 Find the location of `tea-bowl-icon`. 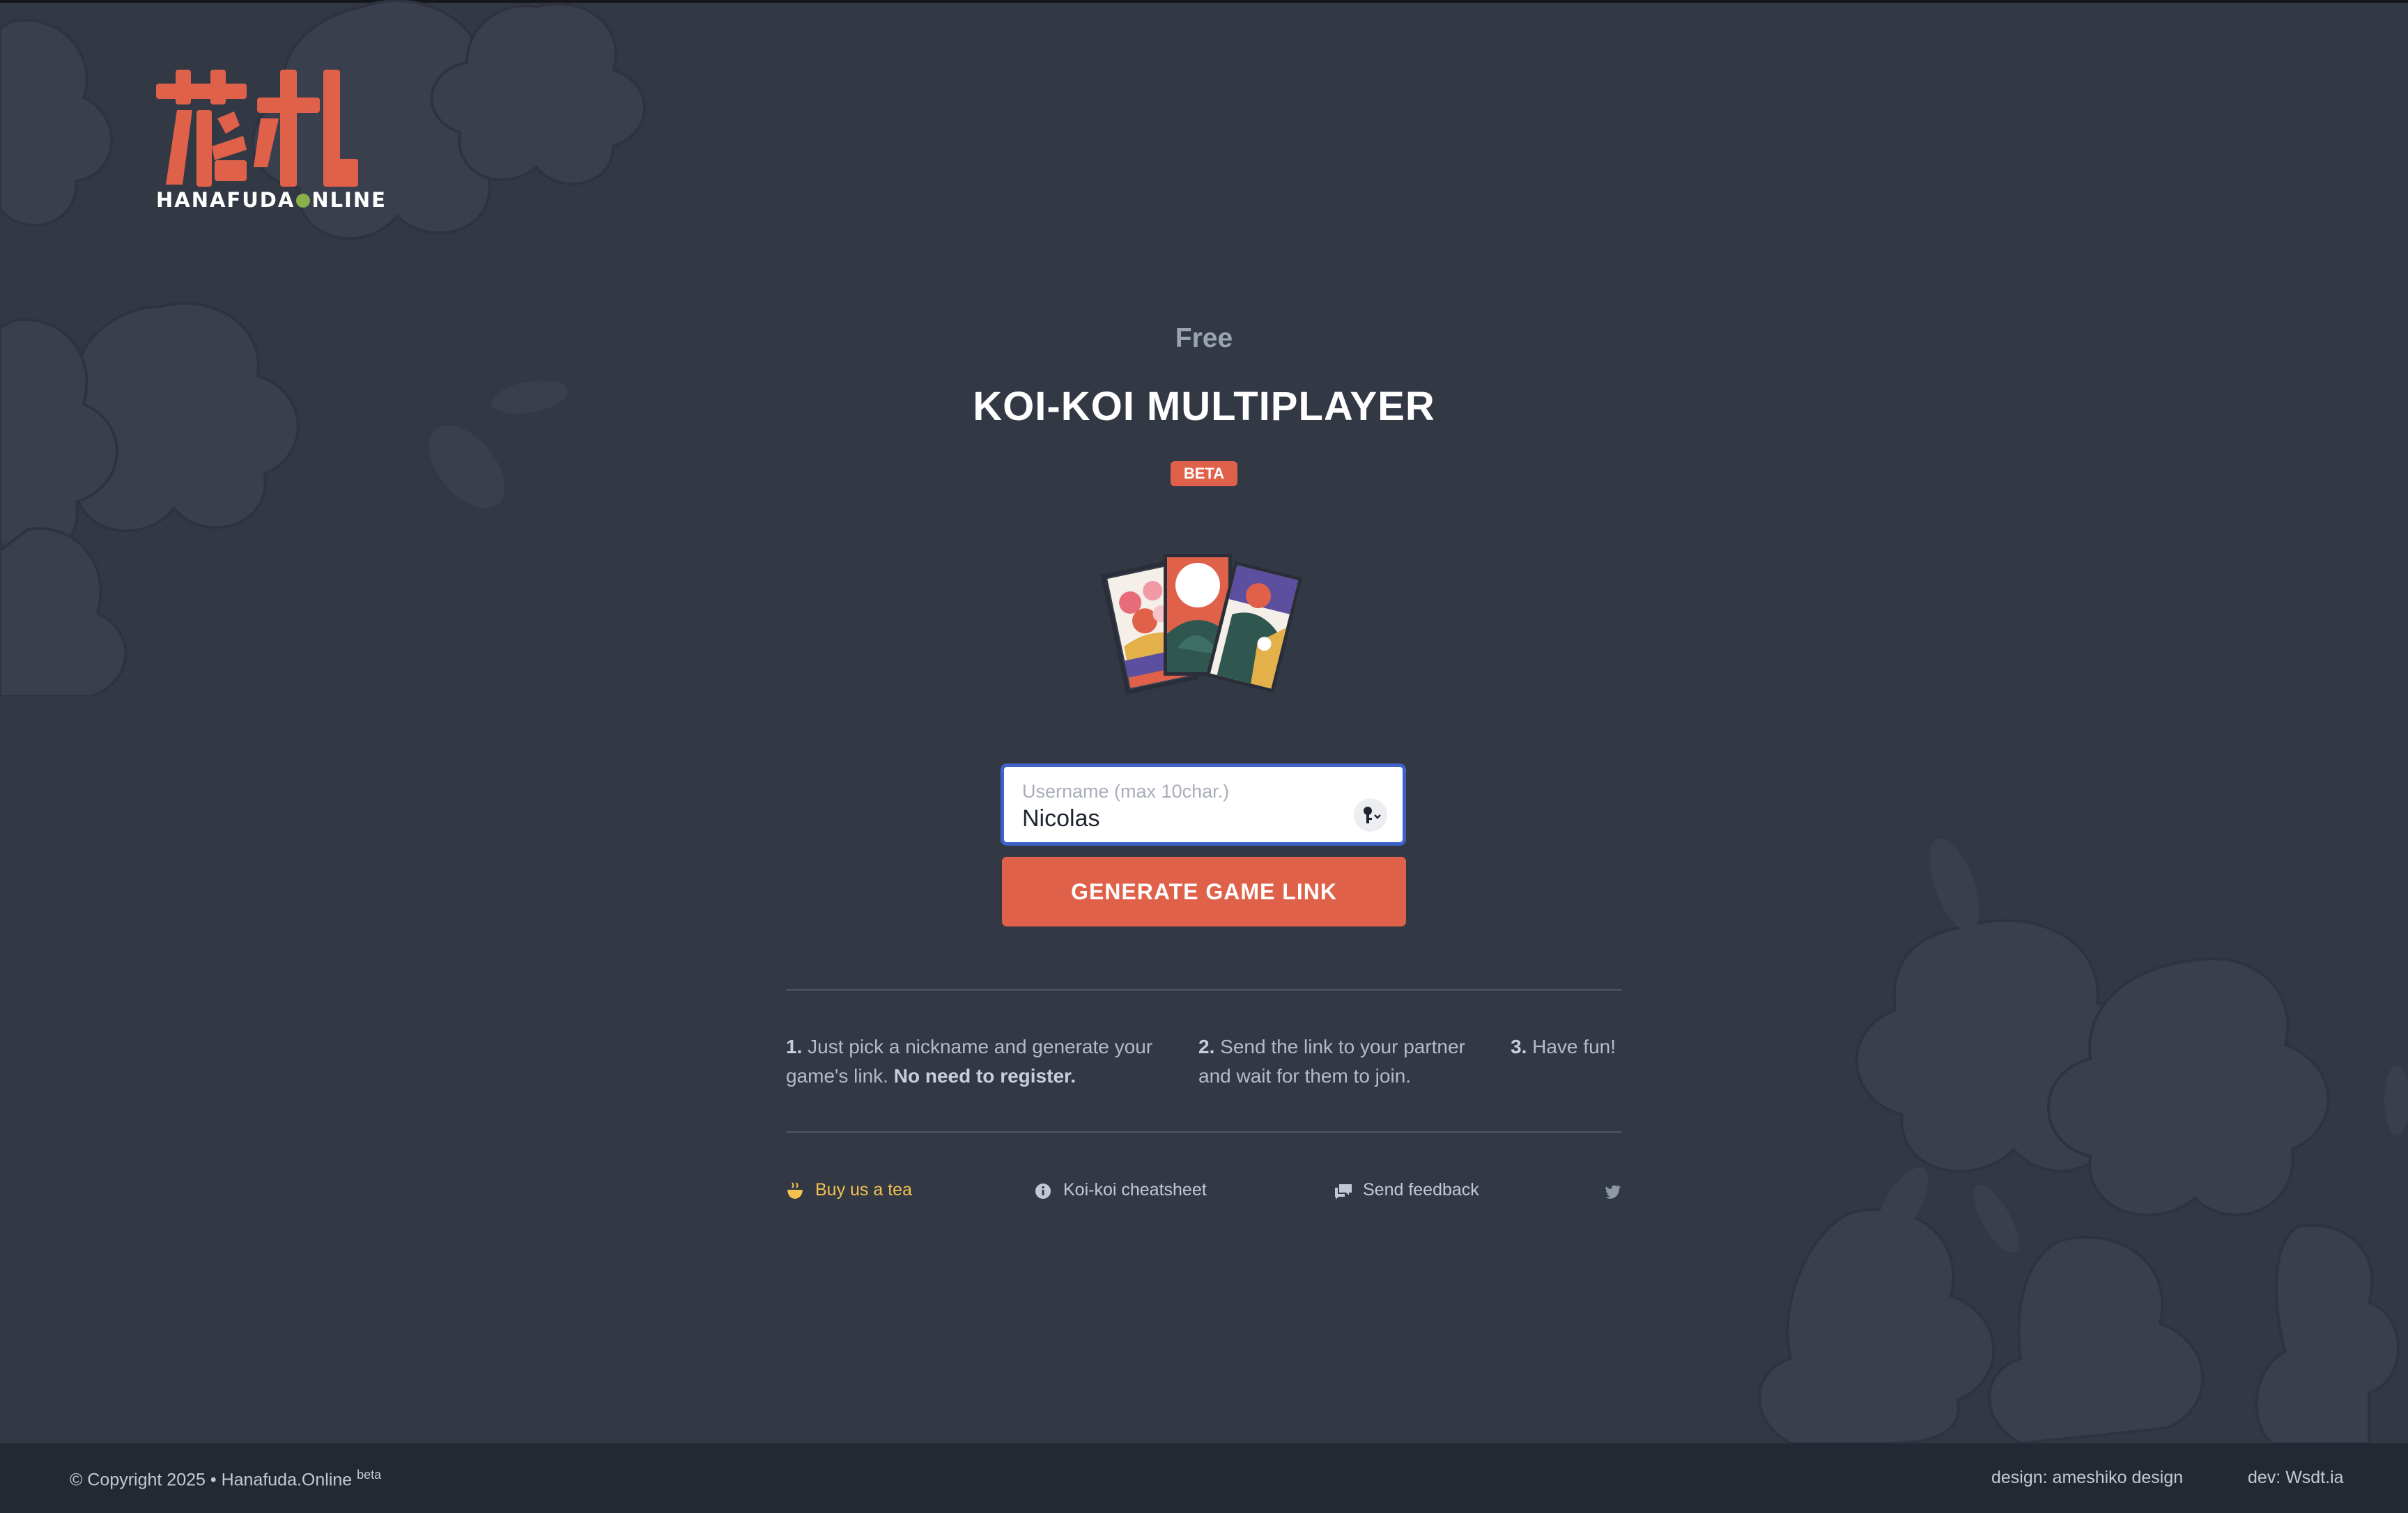

tea-bowl-icon is located at coordinates (795, 1191).